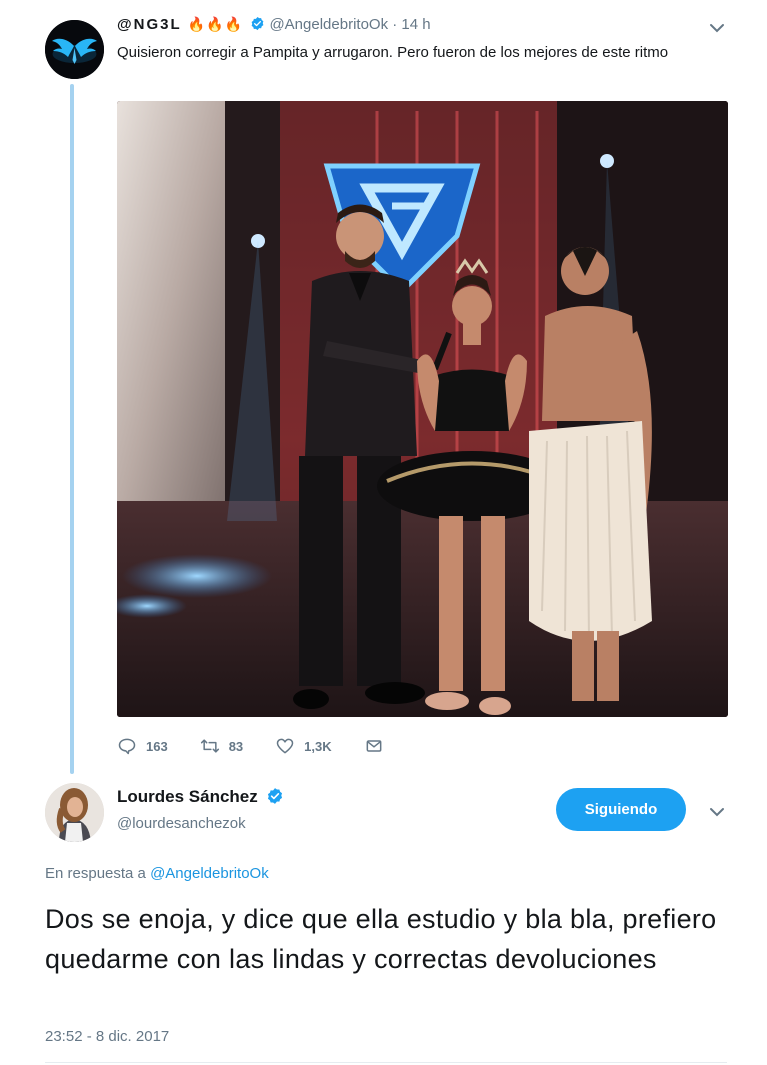  What do you see at coordinates (209, 873) in the screenshot?
I see `reply-mention-link: @AngeldebritoOk` at bounding box center [209, 873].